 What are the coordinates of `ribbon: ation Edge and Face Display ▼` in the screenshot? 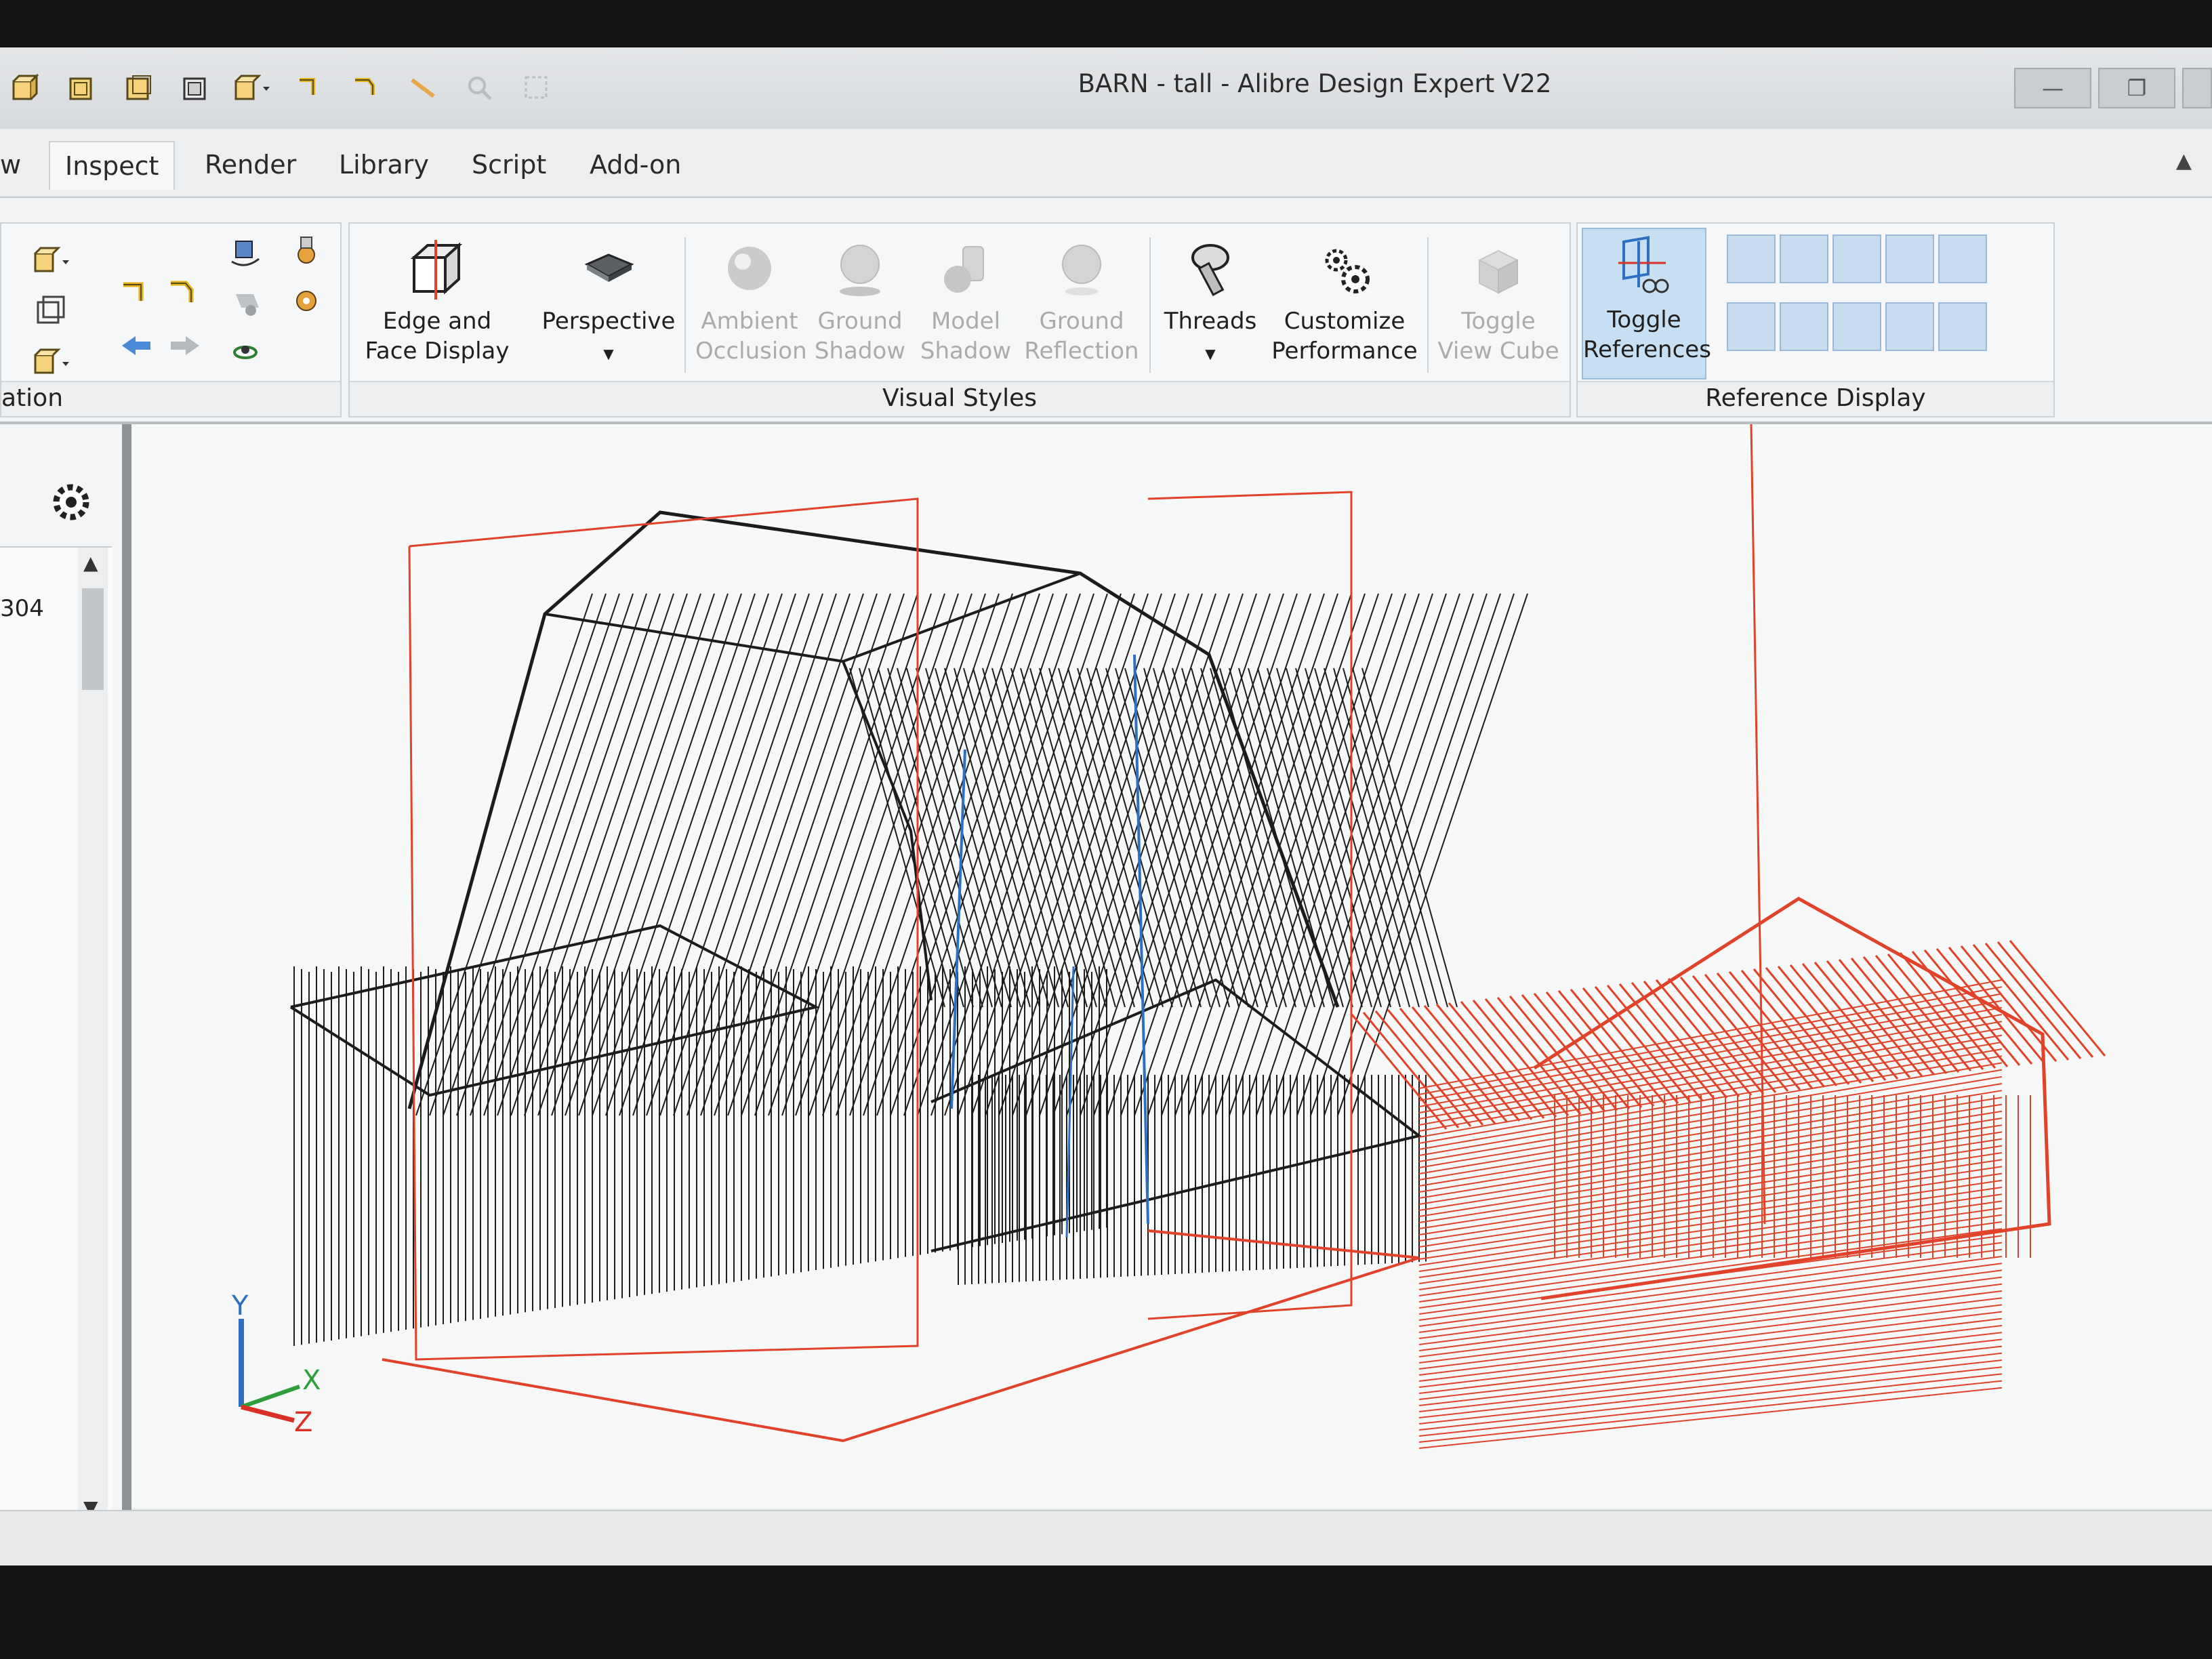 It's located at (1106, 311).